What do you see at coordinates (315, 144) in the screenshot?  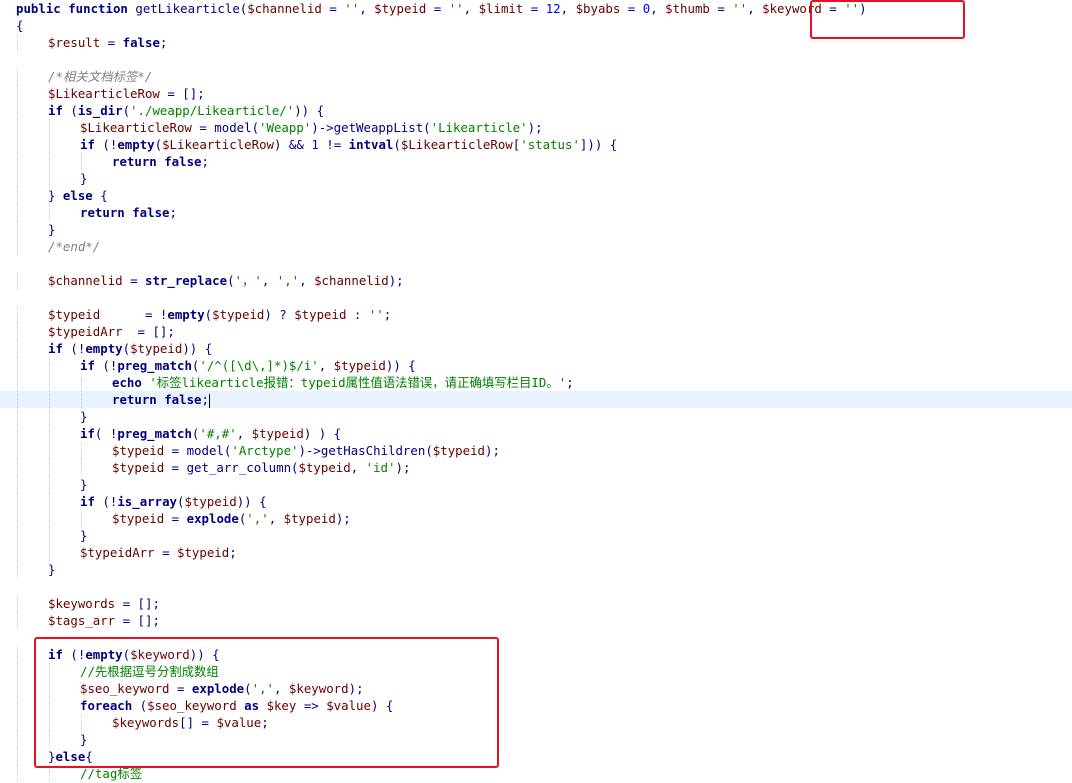 I see `code-token: 1` at bounding box center [315, 144].